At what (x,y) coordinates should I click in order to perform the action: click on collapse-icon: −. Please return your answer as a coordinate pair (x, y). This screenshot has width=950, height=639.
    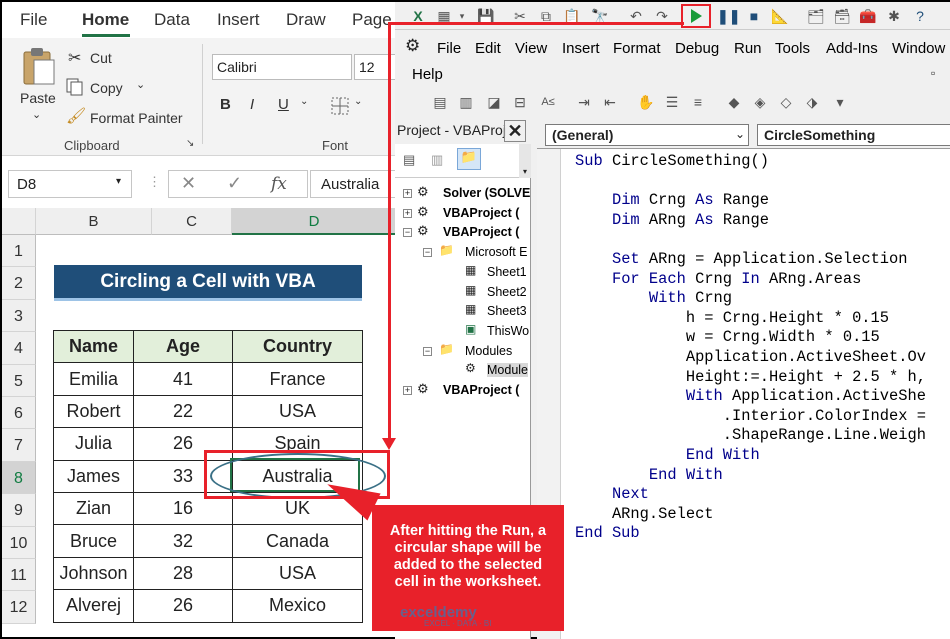
    Looking at the image, I should click on (427, 252).